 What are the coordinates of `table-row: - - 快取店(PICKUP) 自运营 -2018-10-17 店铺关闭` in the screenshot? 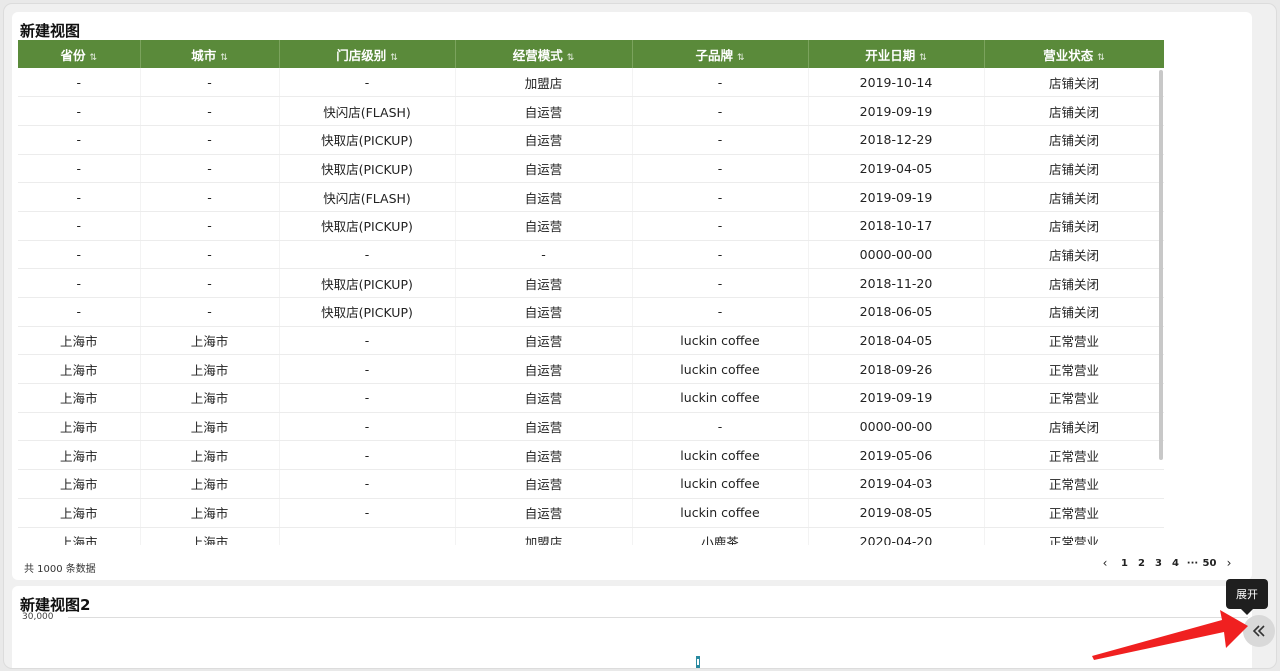 It's located at (591, 226).